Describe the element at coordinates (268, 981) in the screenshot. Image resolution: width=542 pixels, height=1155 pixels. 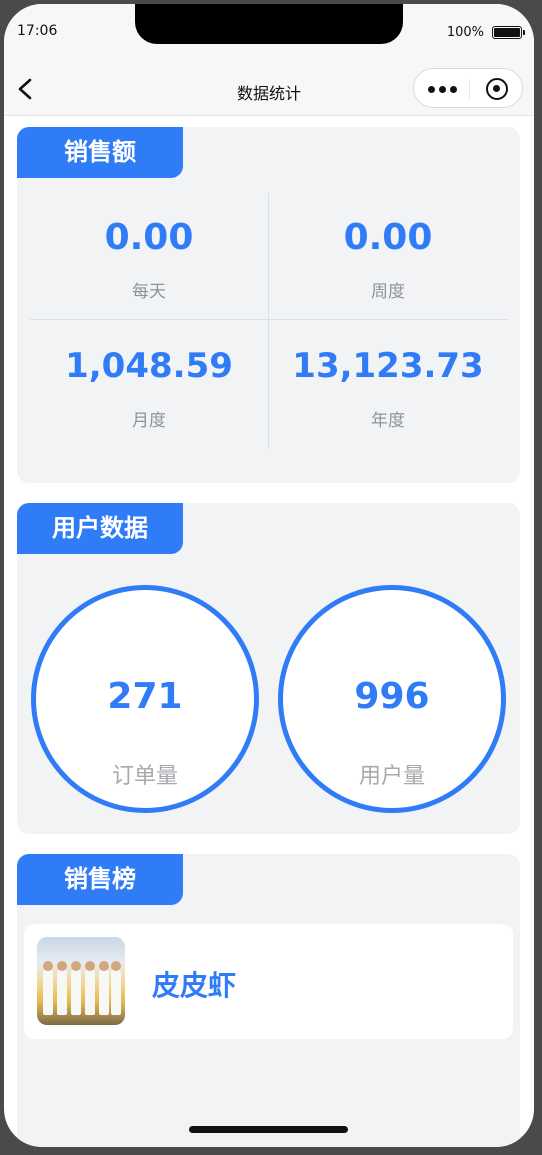
I see `list-item: 皮皮虾` at that location.